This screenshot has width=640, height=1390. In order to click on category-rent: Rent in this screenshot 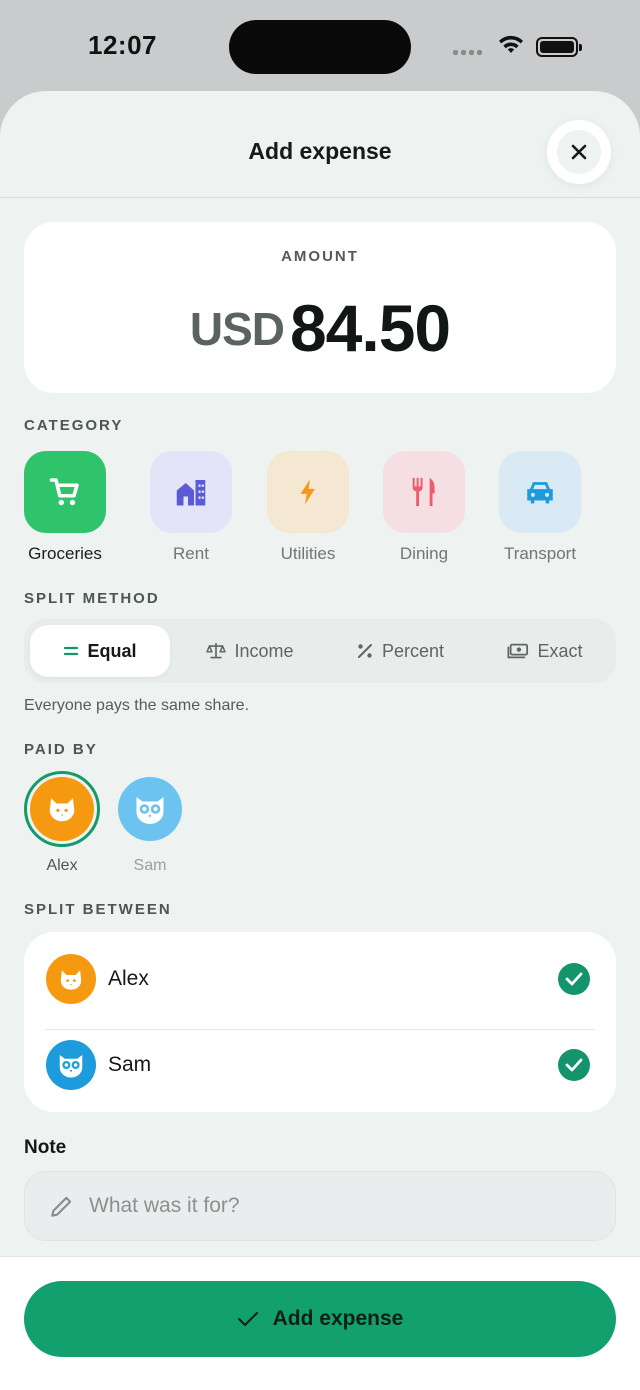, I will do `click(191, 507)`.